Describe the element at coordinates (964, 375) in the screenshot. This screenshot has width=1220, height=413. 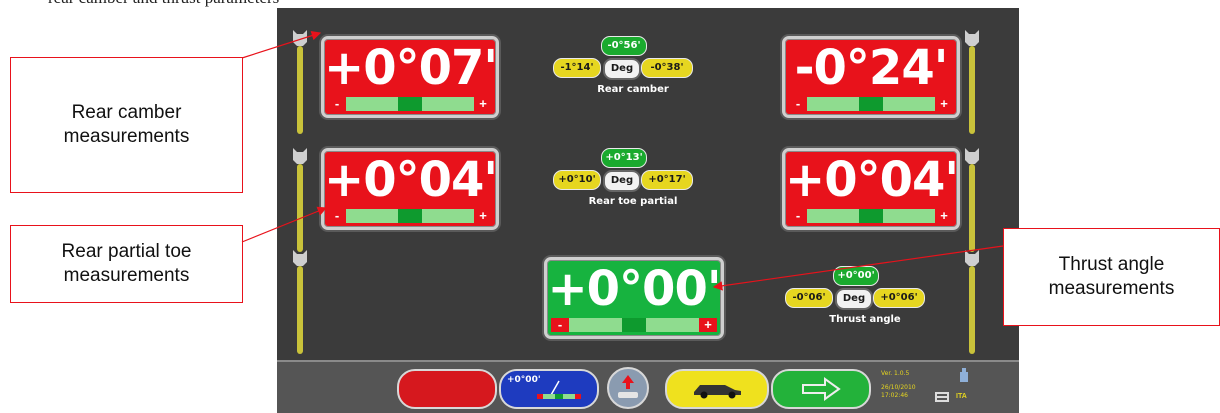
I see `sensor-icon` at that location.